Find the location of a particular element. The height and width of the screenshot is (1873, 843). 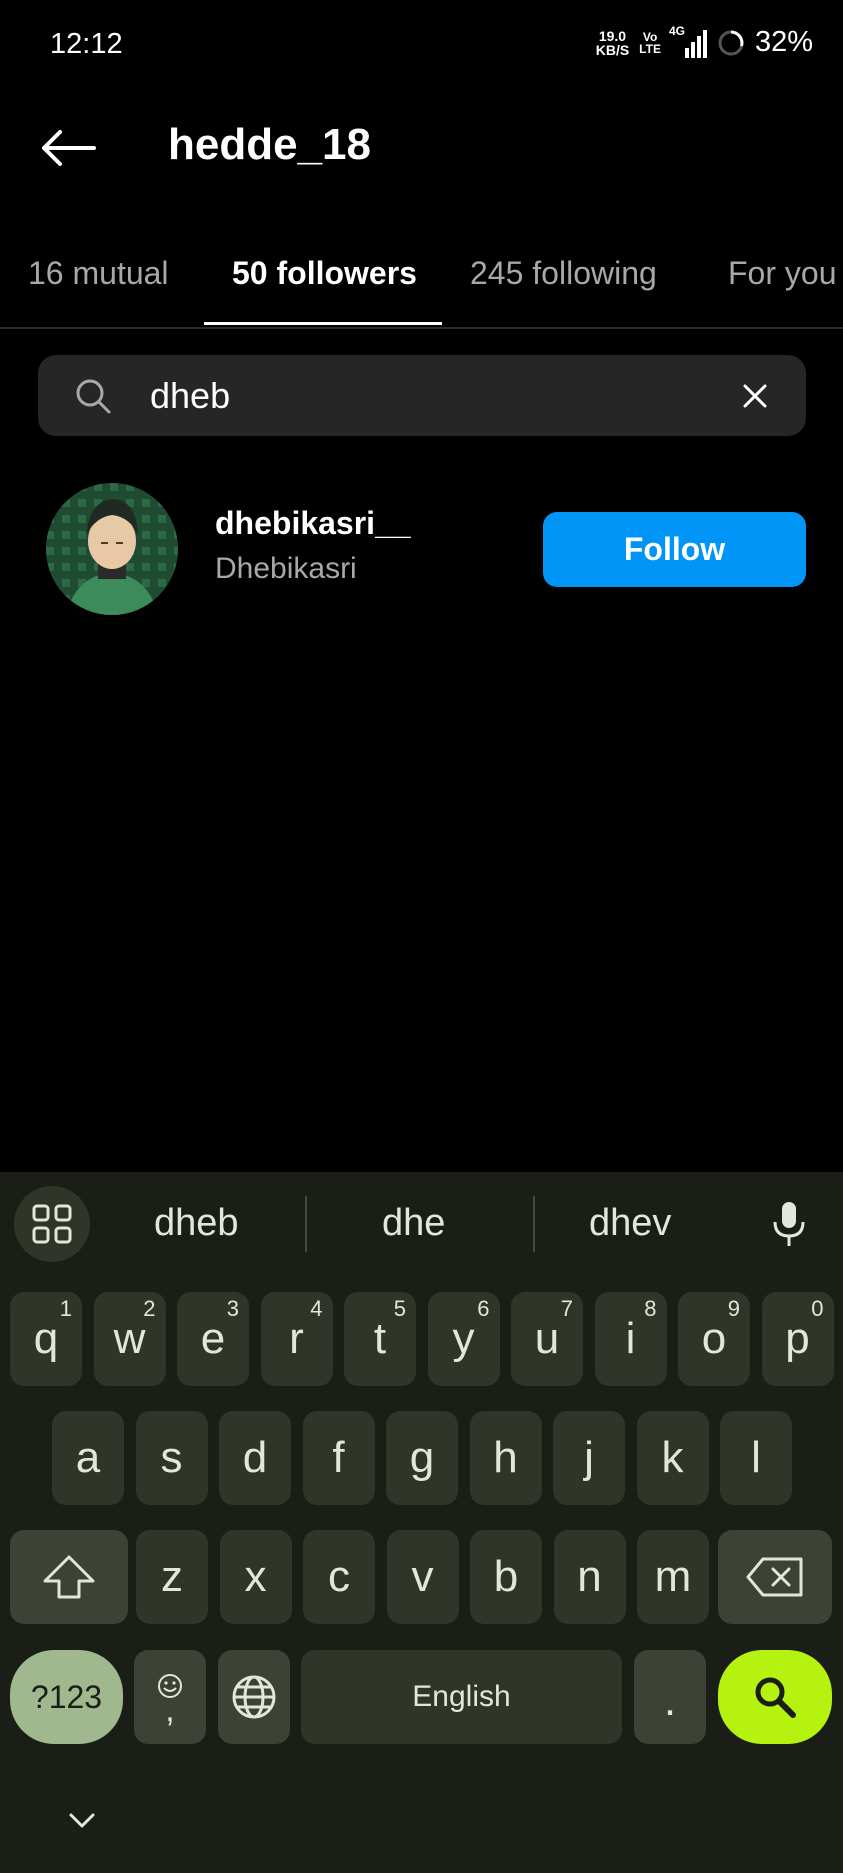

status-time: 12:12 is located at coordinates (86, 44).